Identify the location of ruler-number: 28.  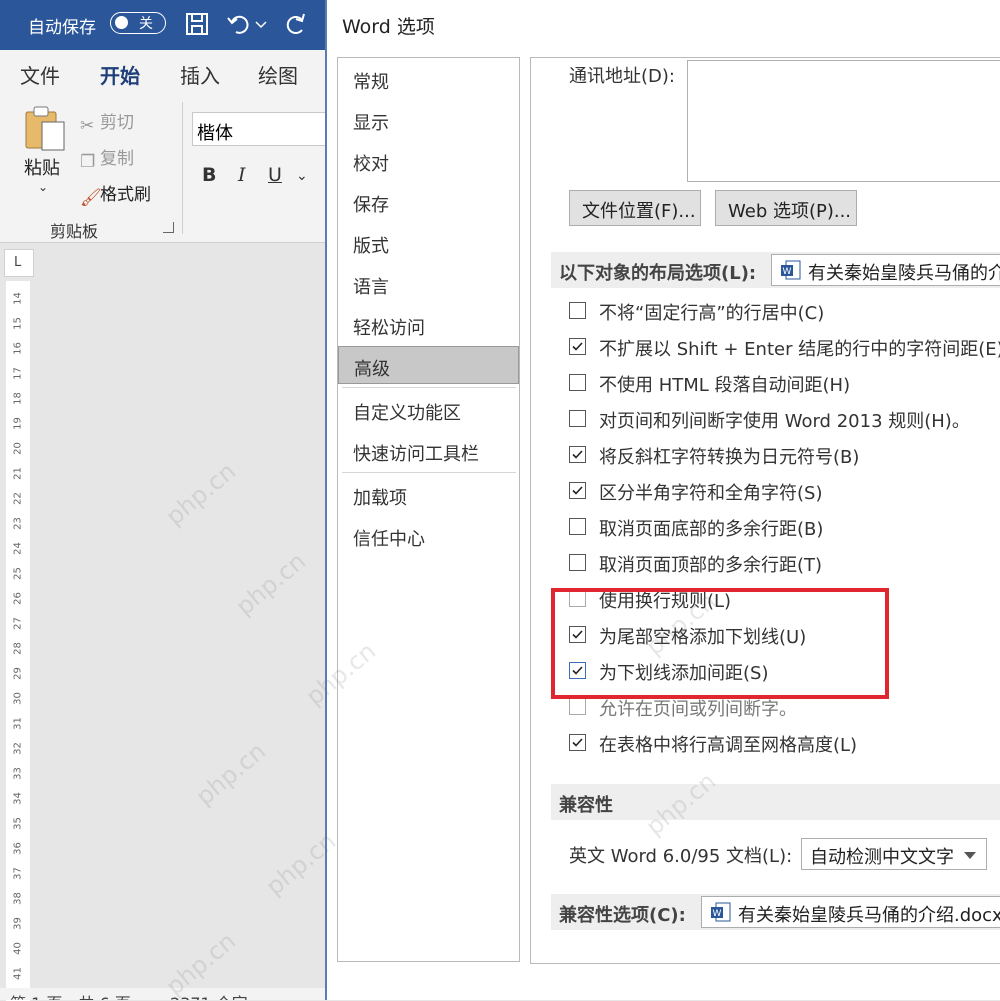
(18, 648).